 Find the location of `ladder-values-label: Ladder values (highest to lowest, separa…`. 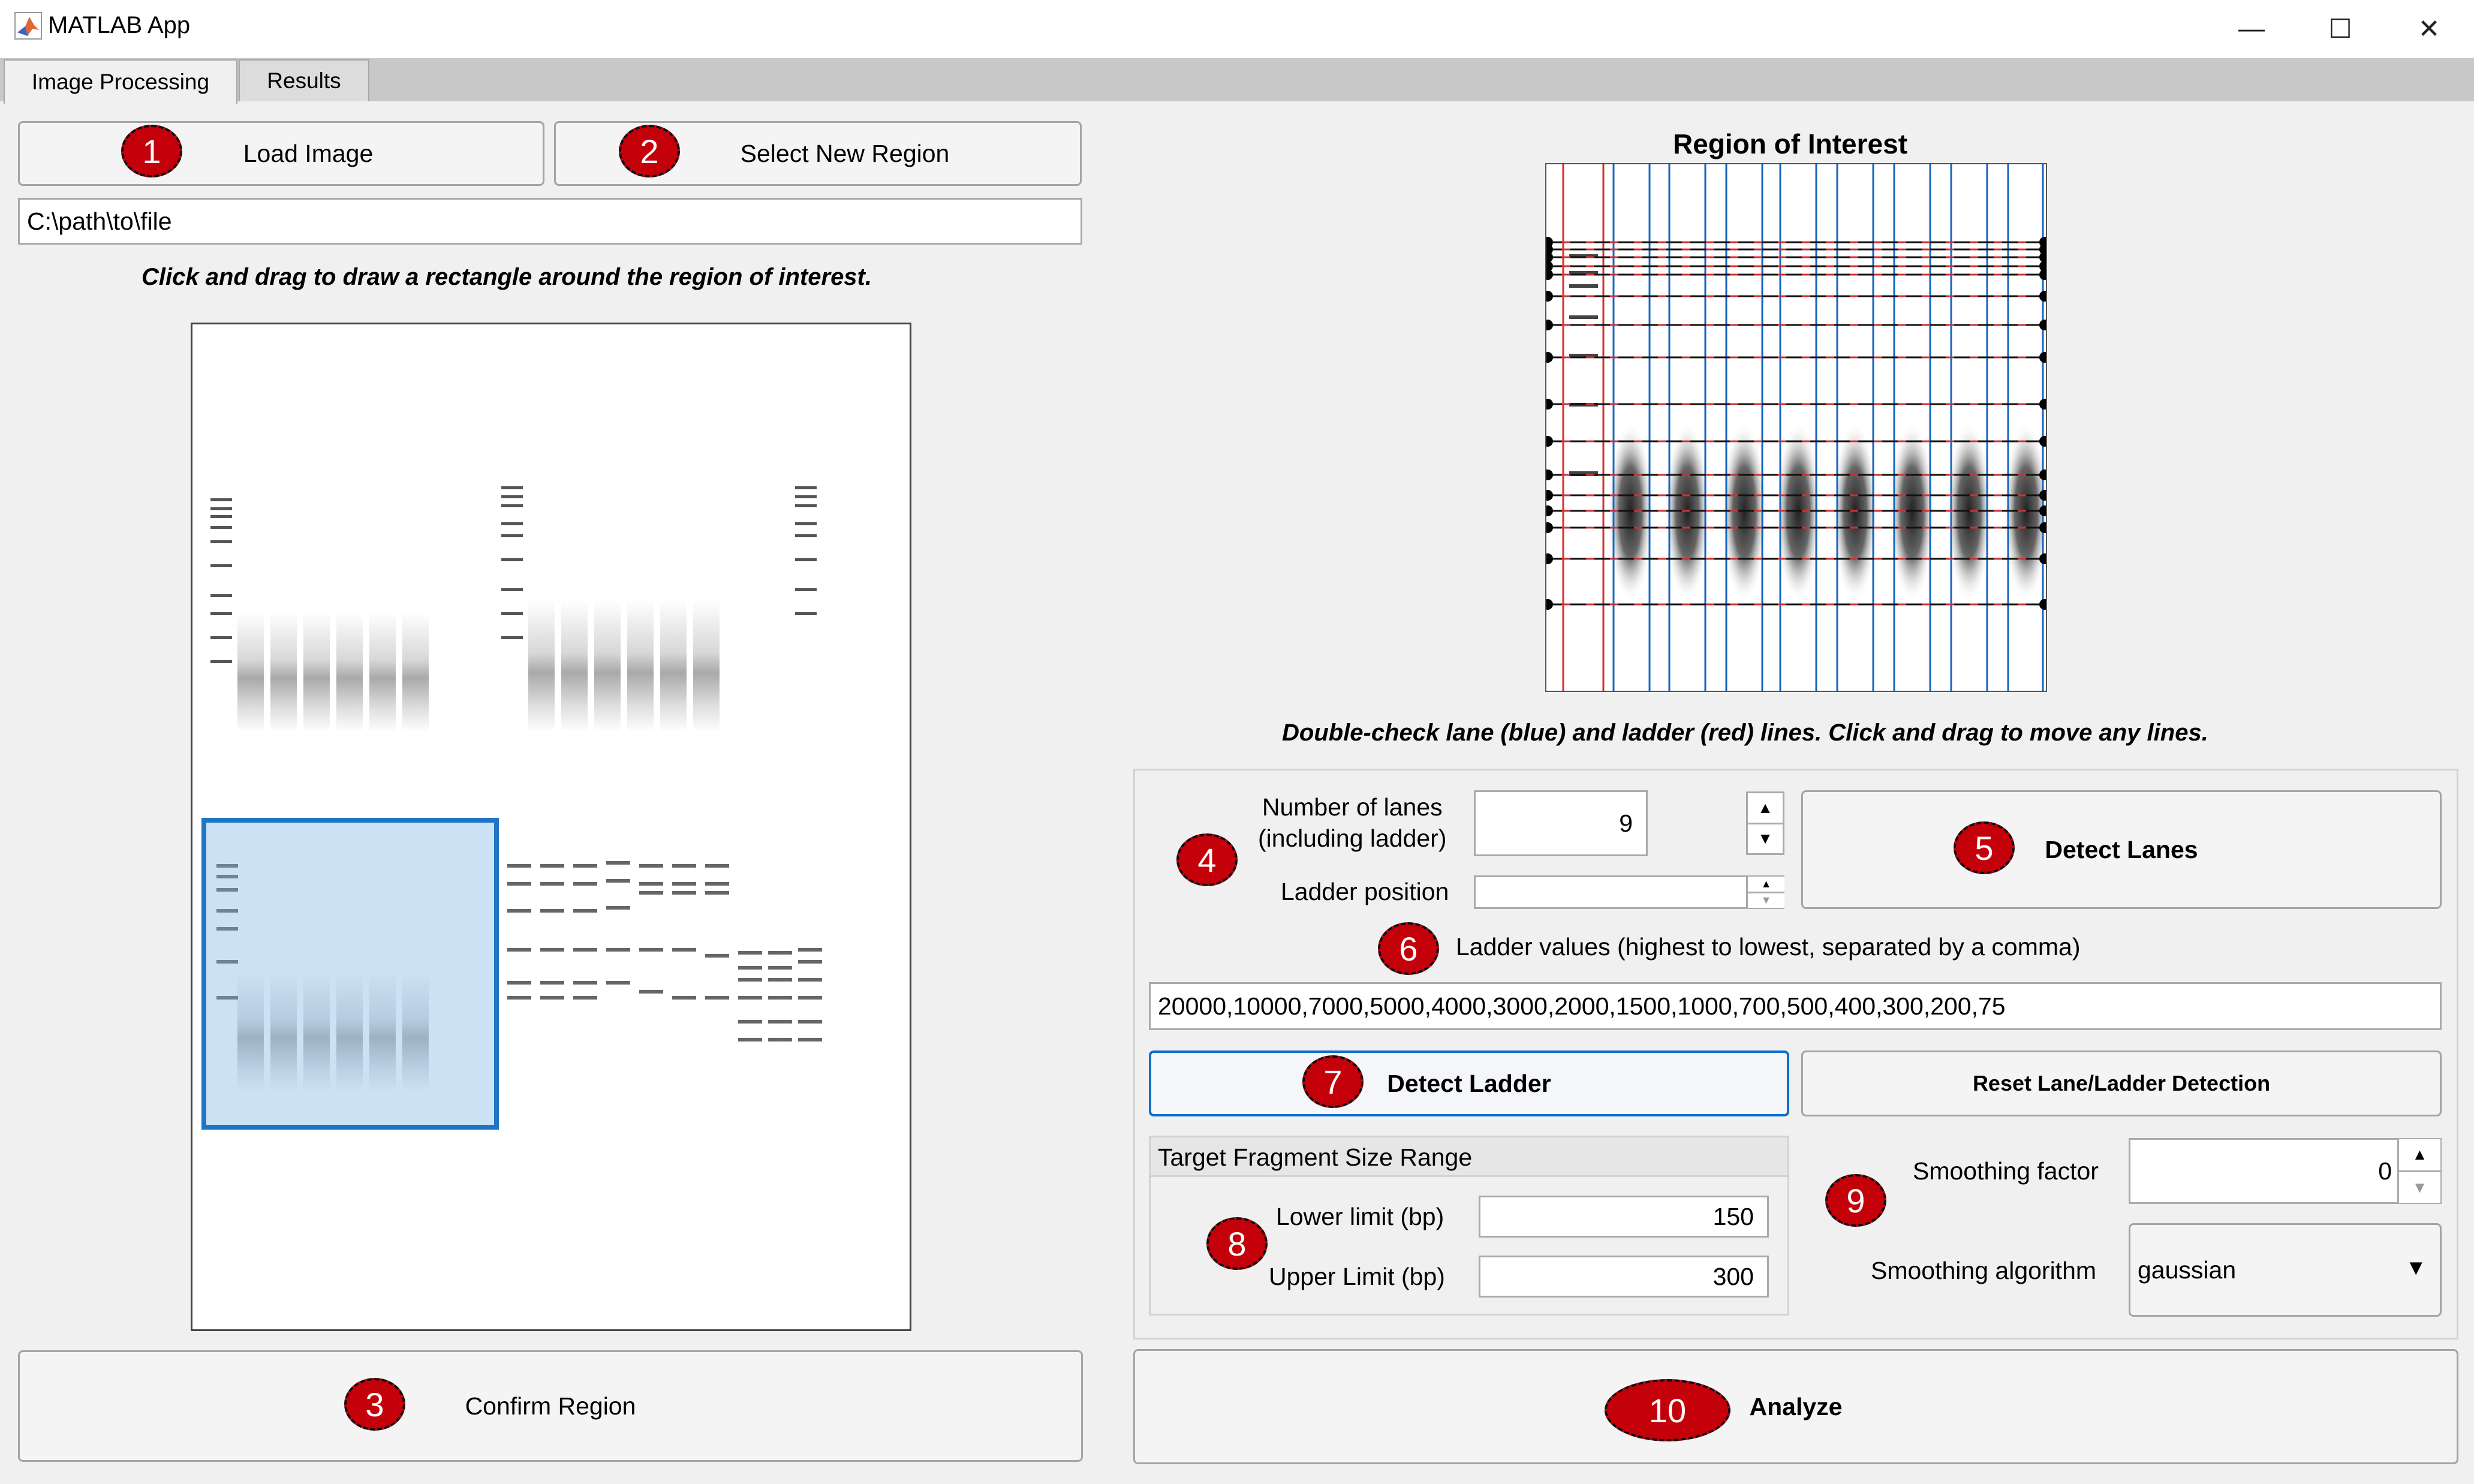

ladder-values-label: Ladder values (highest to lowest, separa… is located at coordinates (1769, 947).